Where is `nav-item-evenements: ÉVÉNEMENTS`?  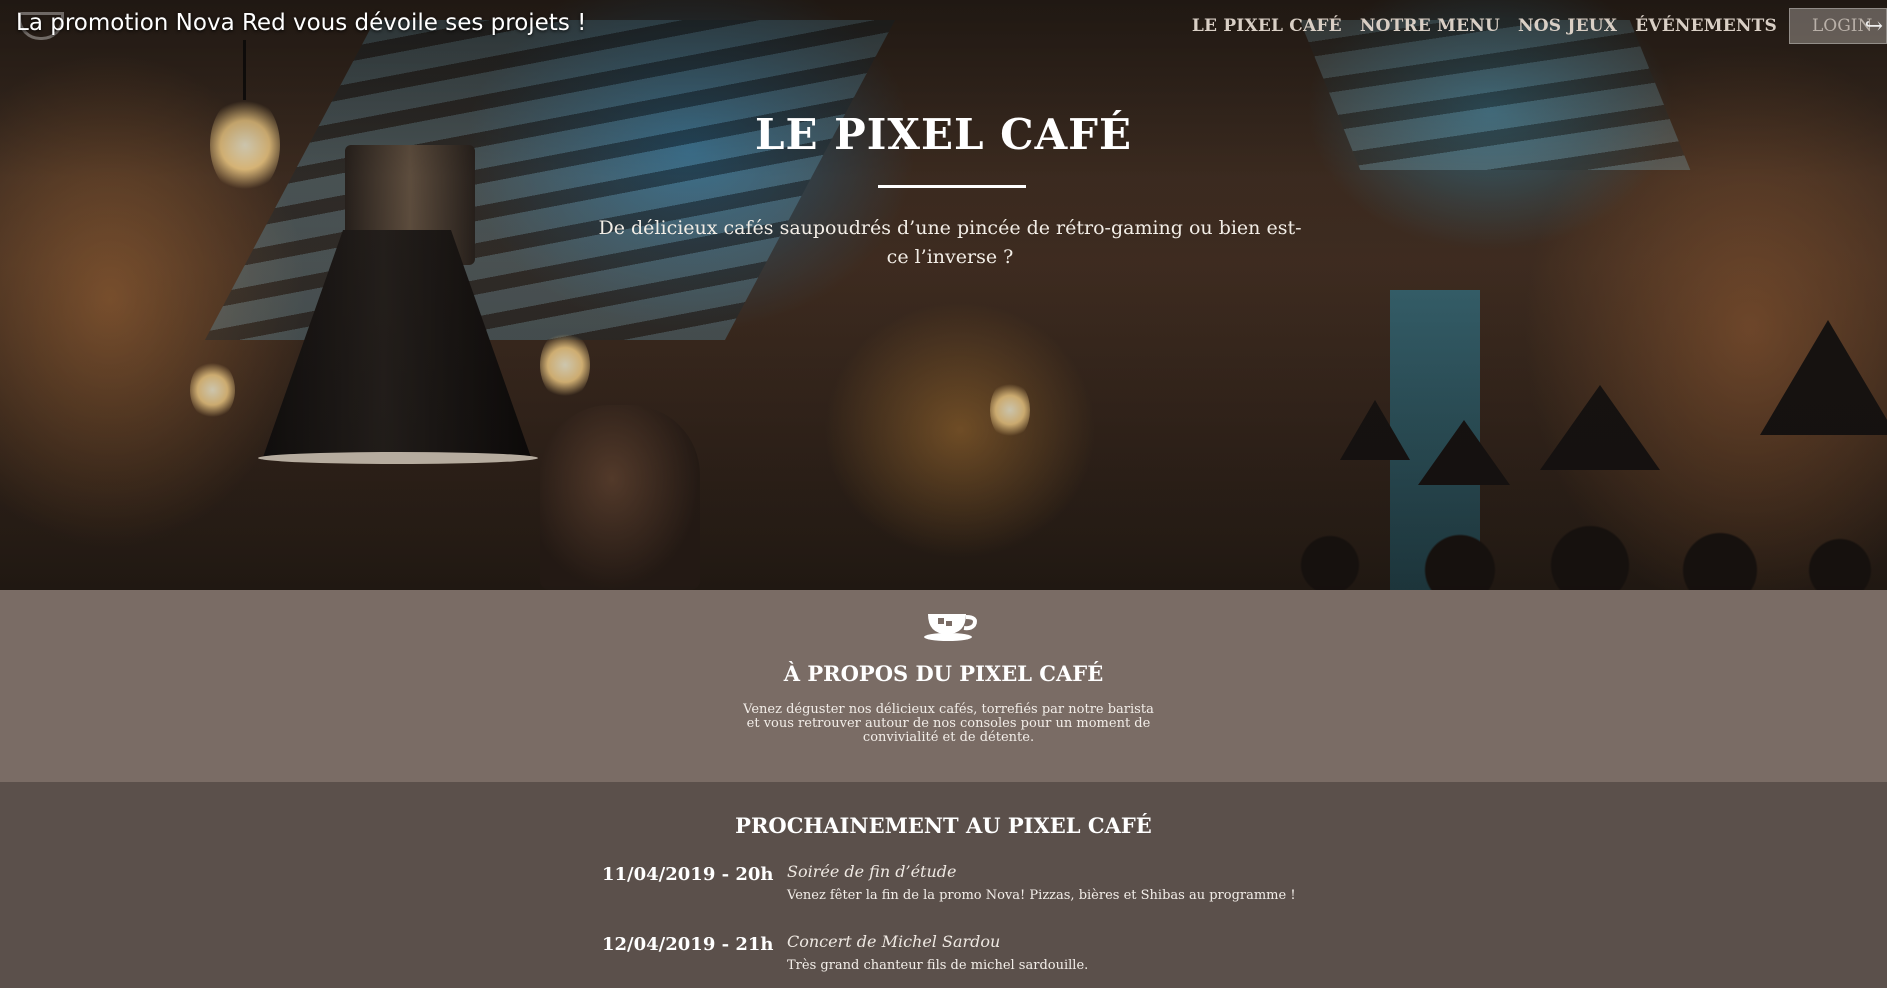 nav-item-evenements: ÉVÉNEMENTS is located at coordinates (1706, 26).